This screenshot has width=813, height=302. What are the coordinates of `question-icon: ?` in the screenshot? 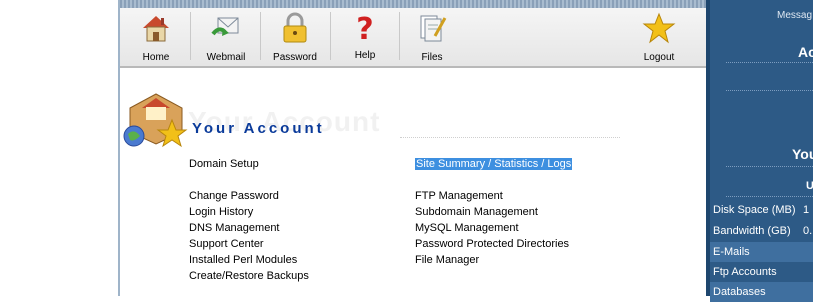 It's located at (364, 28).